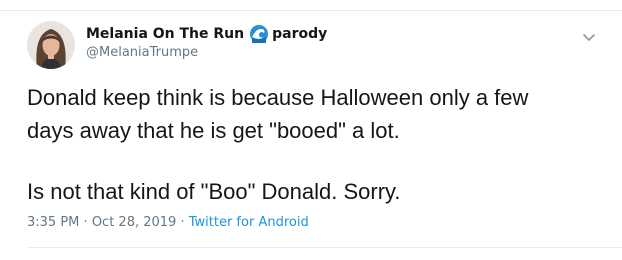  Describe the element at coordinates (300, 34) in the screenshot. I see `name-suffix: parody` at that location.